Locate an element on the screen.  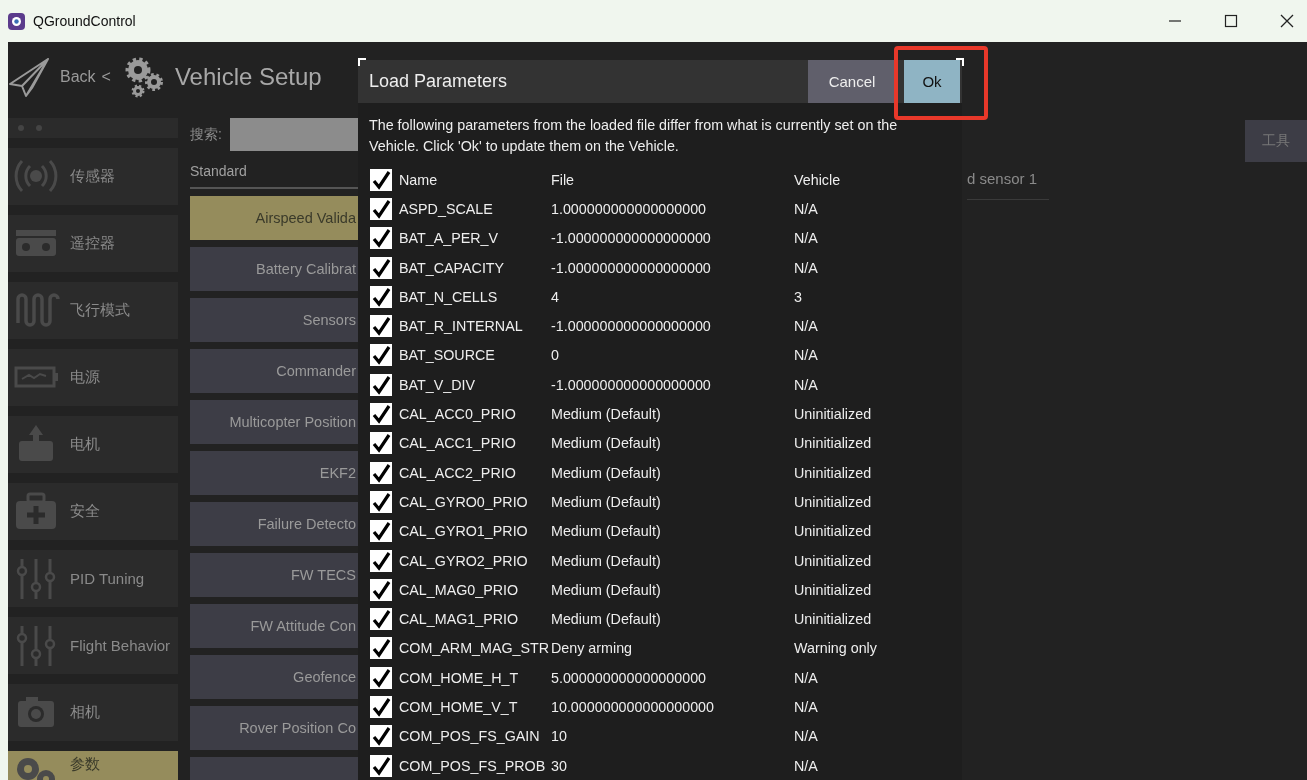
parameter-name: CAL_GYRO0_PRIO is located at coordinates (464, 501).